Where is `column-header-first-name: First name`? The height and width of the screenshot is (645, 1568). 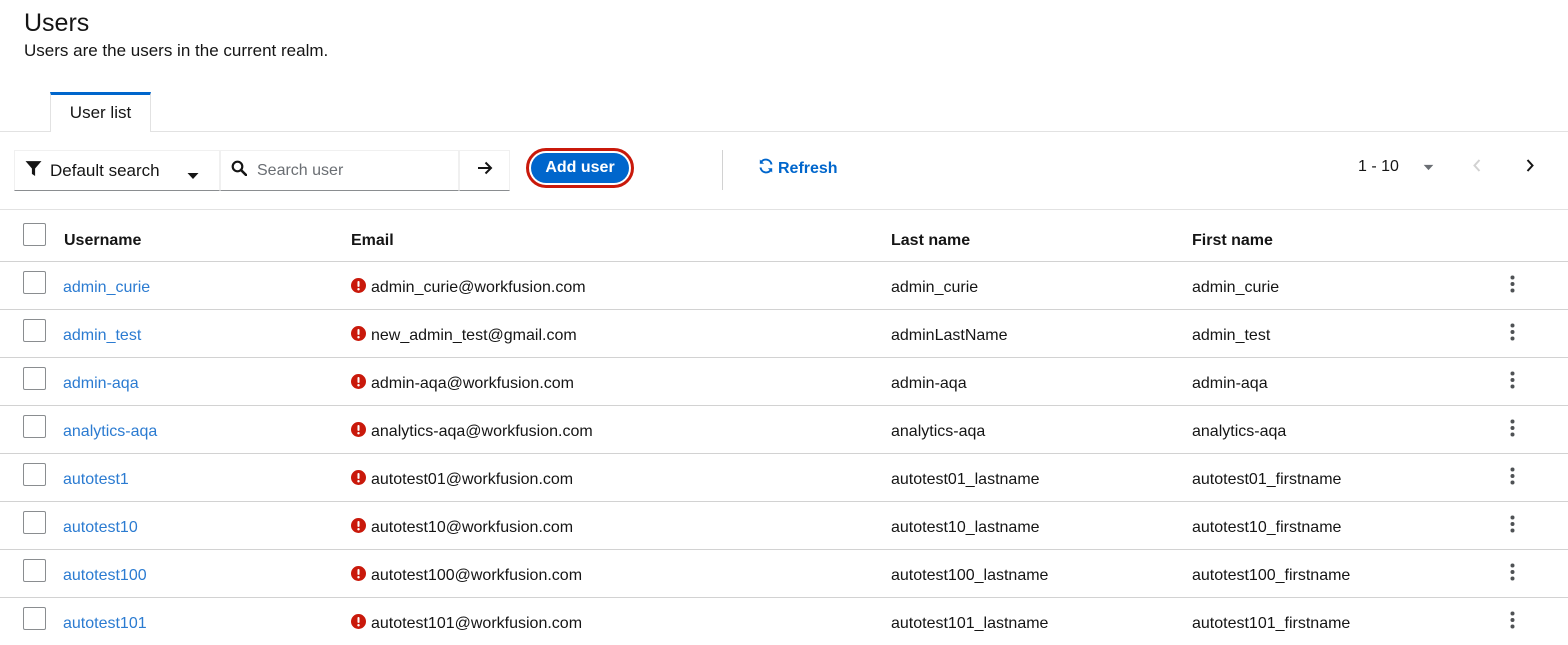 column-header-first-name: First name is located at coordinates (1232, 240).